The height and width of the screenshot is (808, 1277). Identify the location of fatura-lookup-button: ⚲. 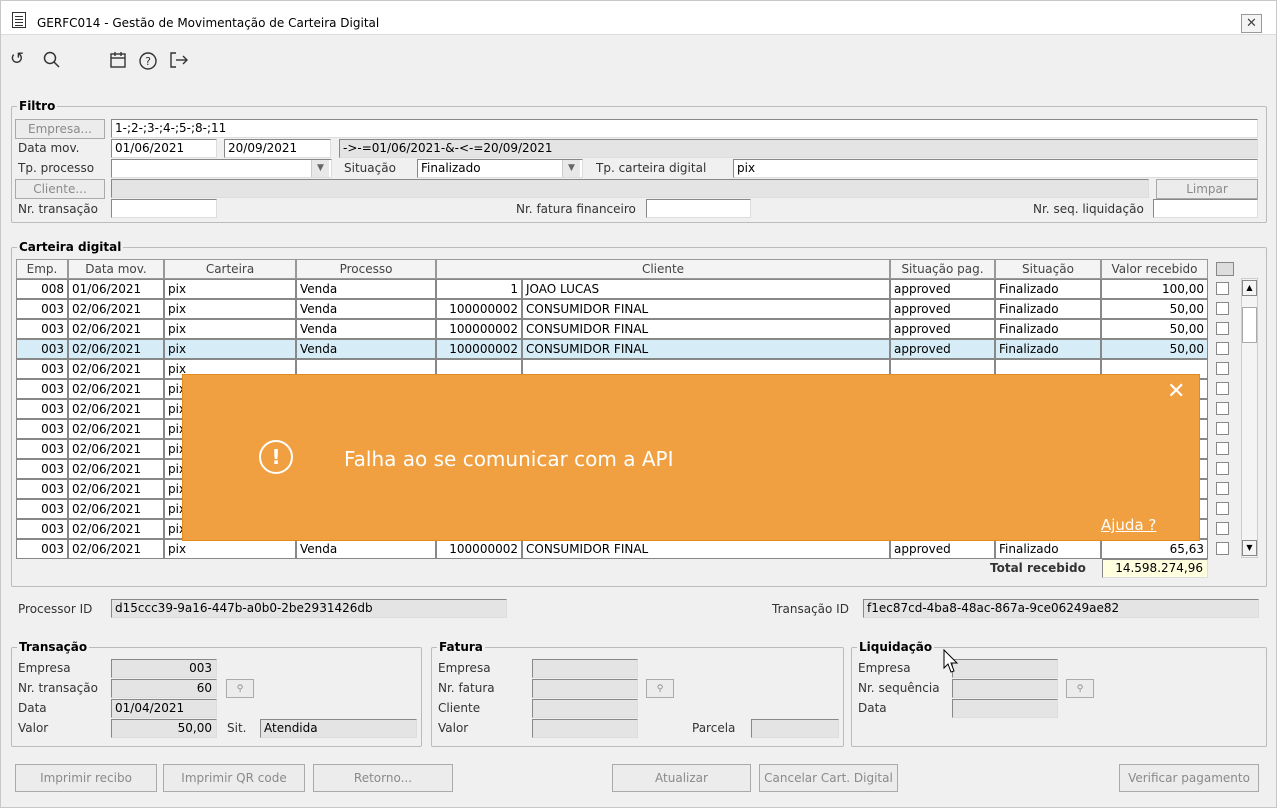
(660, 688).